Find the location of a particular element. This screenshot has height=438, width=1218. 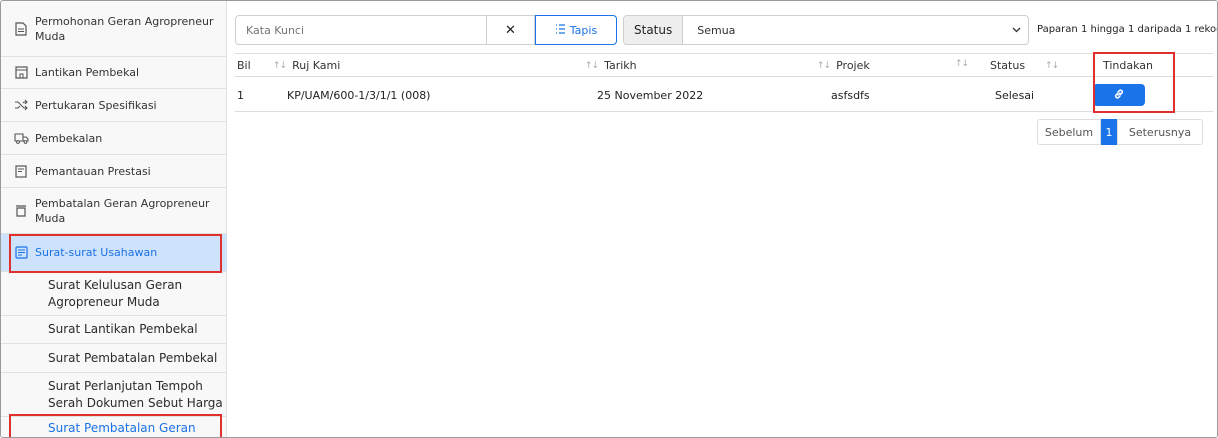

sidebar-item-lantikan-pembekal: Lantikan Pembekal is located at coordinates (114, 73).